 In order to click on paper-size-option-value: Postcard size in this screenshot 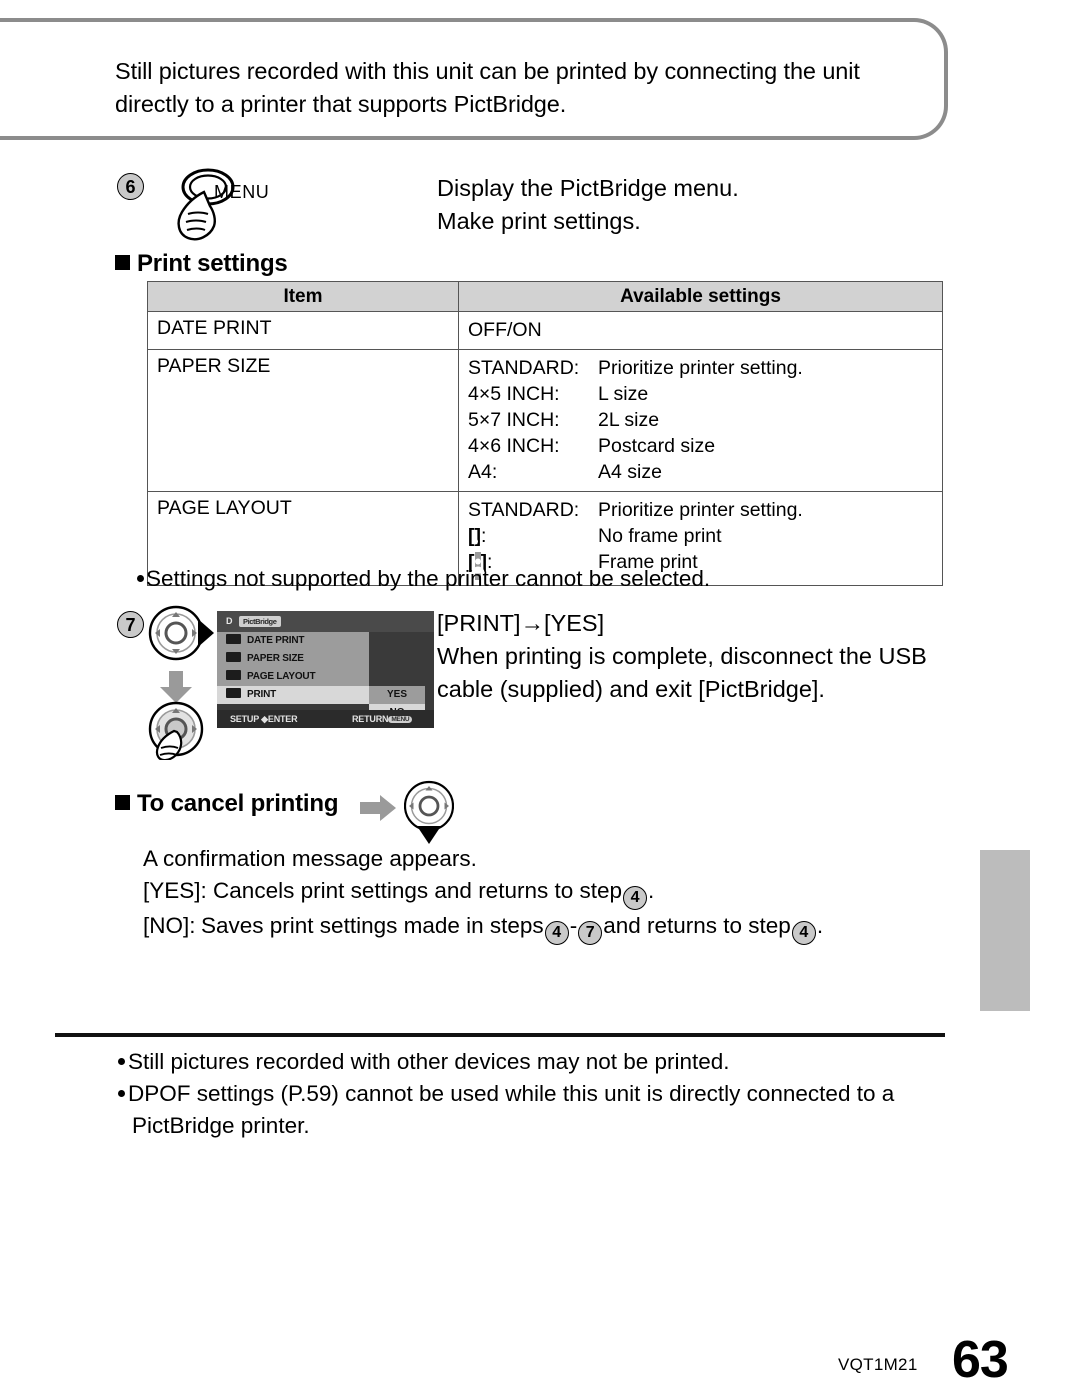, I will do `click(657, 446)`.